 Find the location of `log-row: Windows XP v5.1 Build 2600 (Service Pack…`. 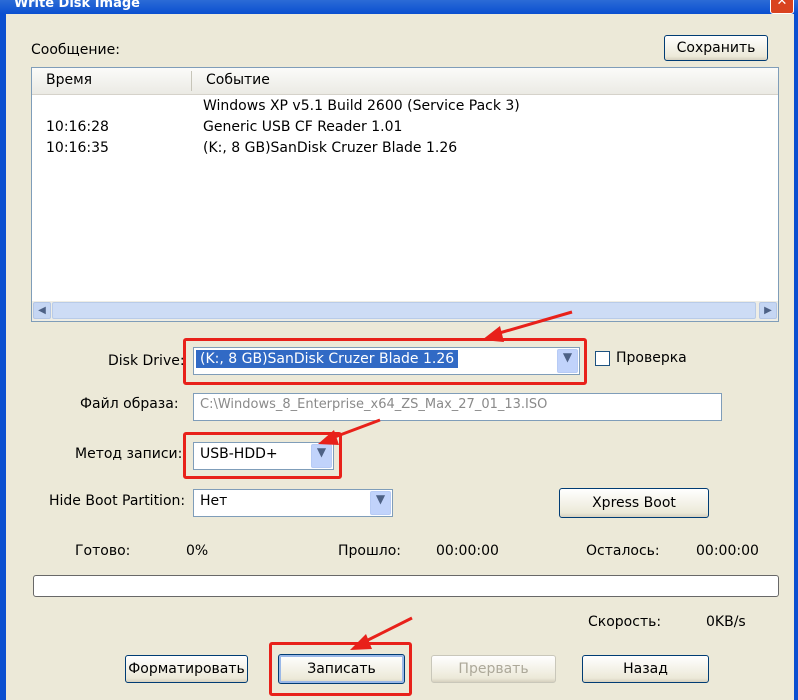

log-row: Windows XP v5.1 Build 2600 (Service Pack… is located at coordinates (402, 108).